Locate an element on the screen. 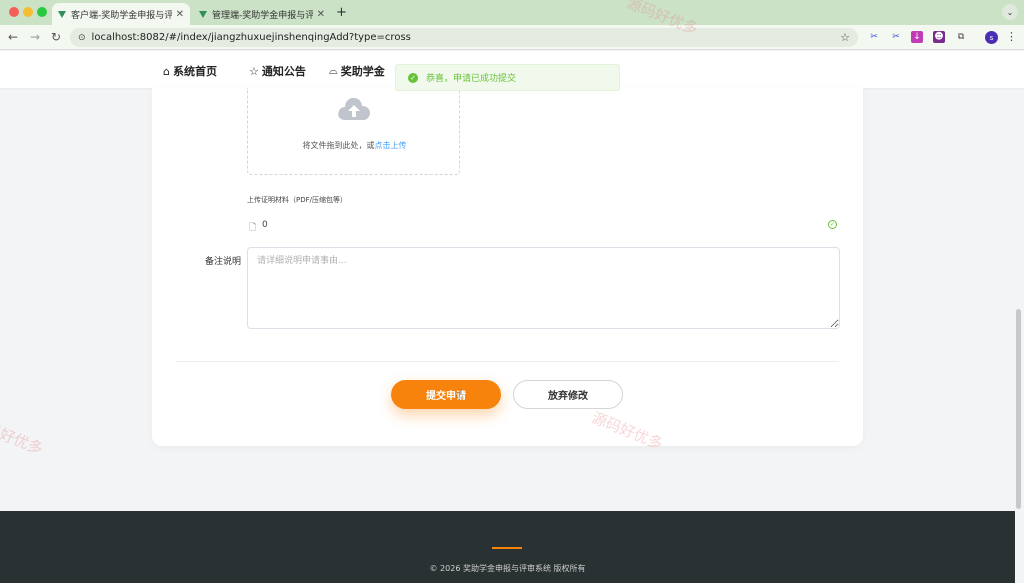 Image resolution: width=1024 pixels, height=583 pixels. back-arrow-icon: ← is located at coordinates (13, 37).